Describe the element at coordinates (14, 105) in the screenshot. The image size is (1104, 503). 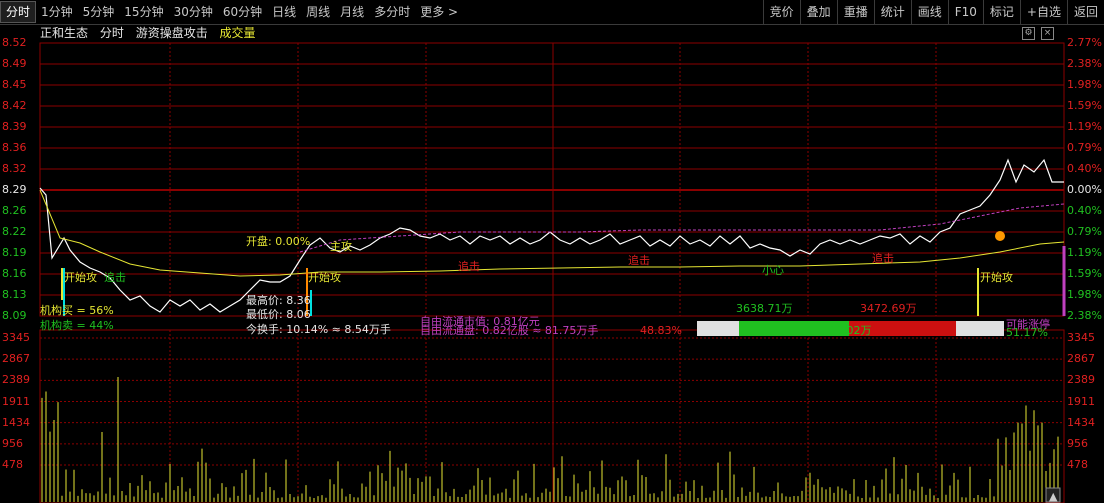
I see `left-tick-label: 8.42` at that location.